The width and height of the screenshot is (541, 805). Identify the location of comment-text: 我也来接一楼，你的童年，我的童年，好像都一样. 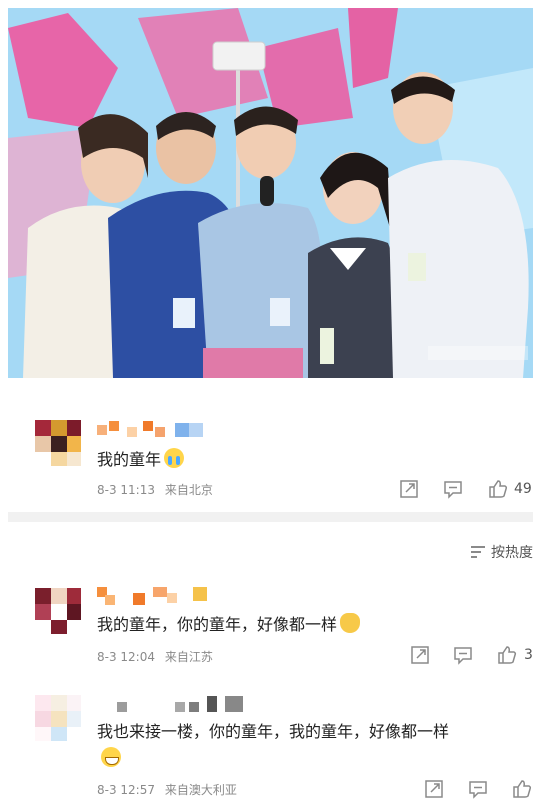
(273, 731).